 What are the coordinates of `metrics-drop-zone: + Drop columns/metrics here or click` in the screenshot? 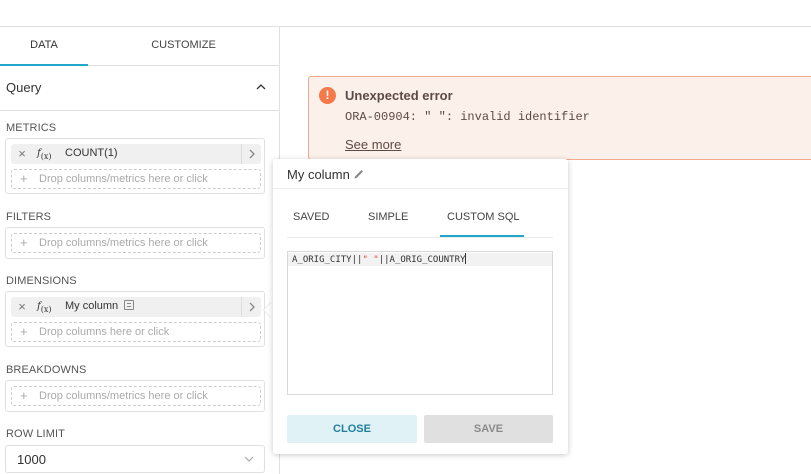 It's located at (136, 179).